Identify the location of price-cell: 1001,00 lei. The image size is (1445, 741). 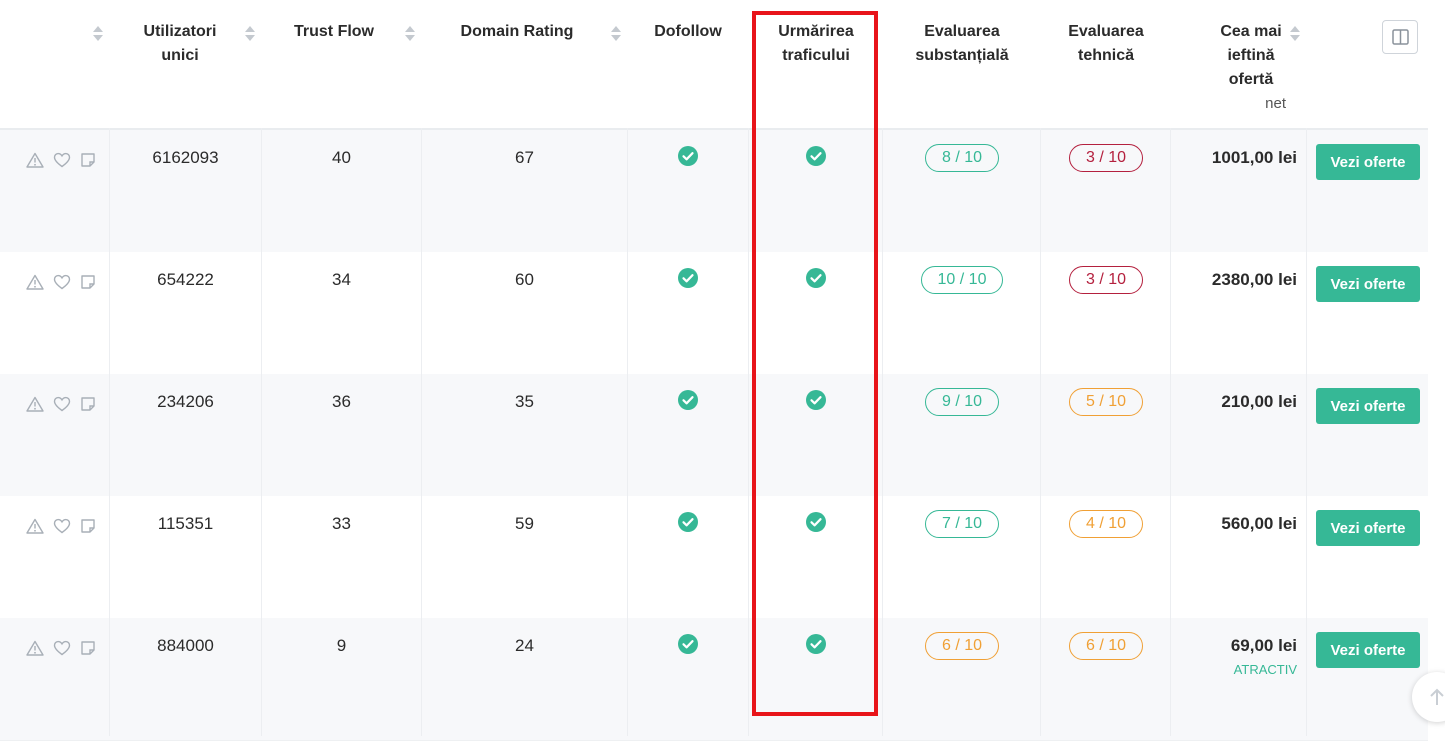
(1234, 191).